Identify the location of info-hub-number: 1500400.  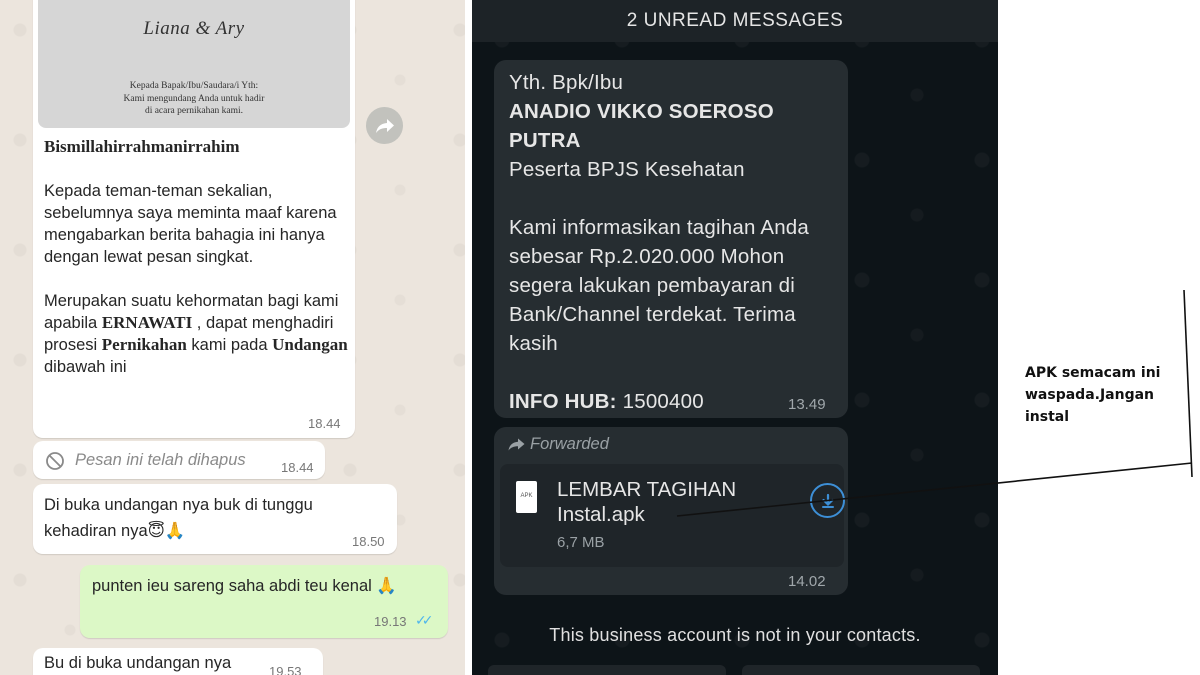
(660, 401).